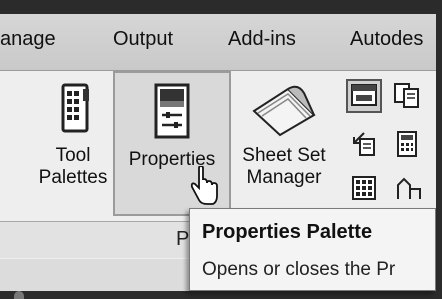  Describe the element at coordinates (365, 188) in the screenshot. I see `quickcalc-grid-icon` at that location.